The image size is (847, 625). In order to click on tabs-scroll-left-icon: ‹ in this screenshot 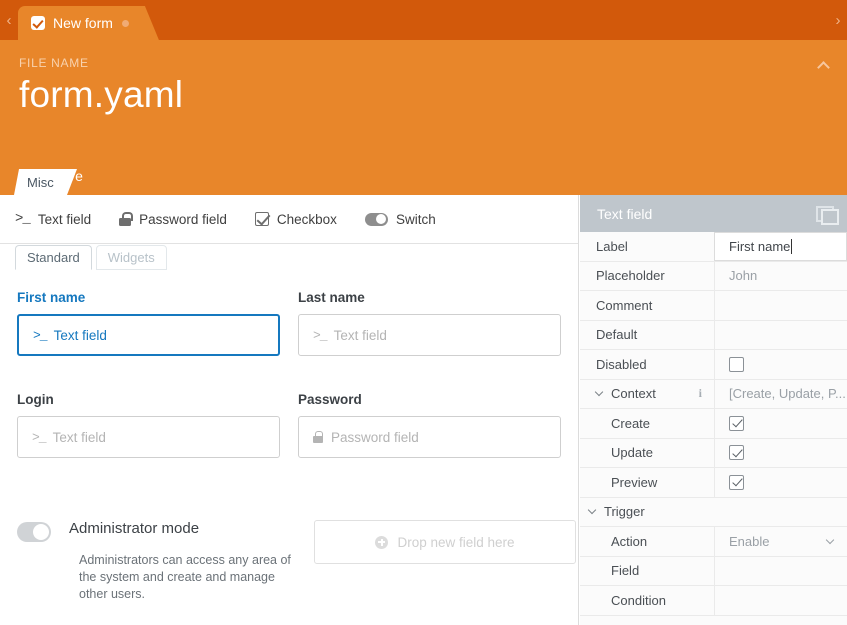, I will do `click(9, 20)`.